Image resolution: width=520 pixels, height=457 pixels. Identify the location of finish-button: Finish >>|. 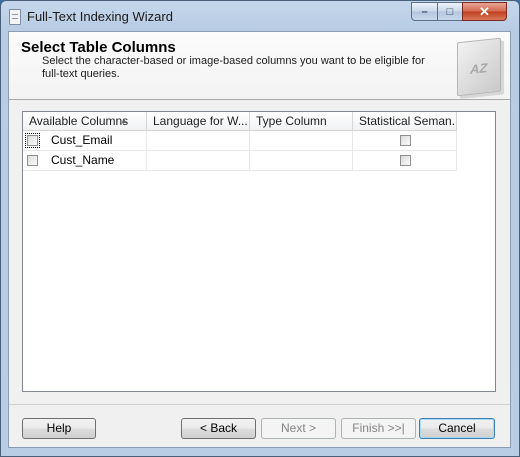
(378, 428).